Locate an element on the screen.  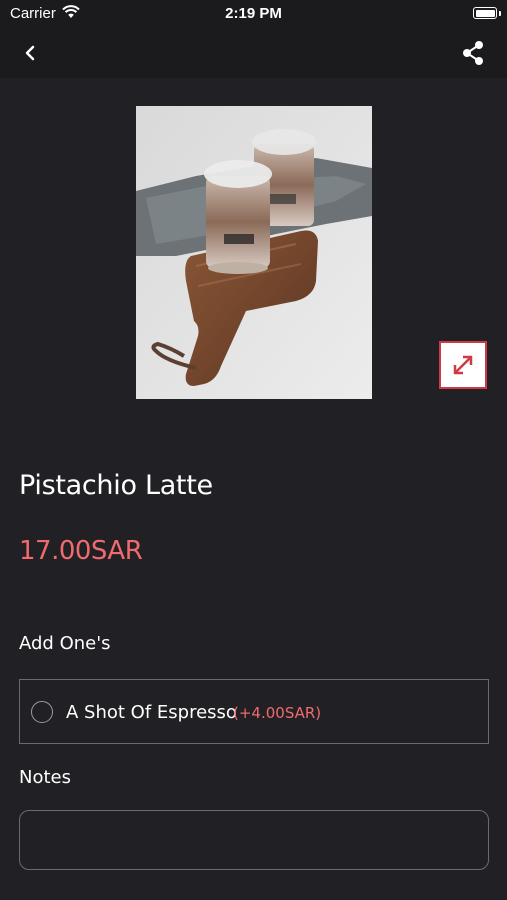
notes-title: Notes is located at coordinates (45, 777).